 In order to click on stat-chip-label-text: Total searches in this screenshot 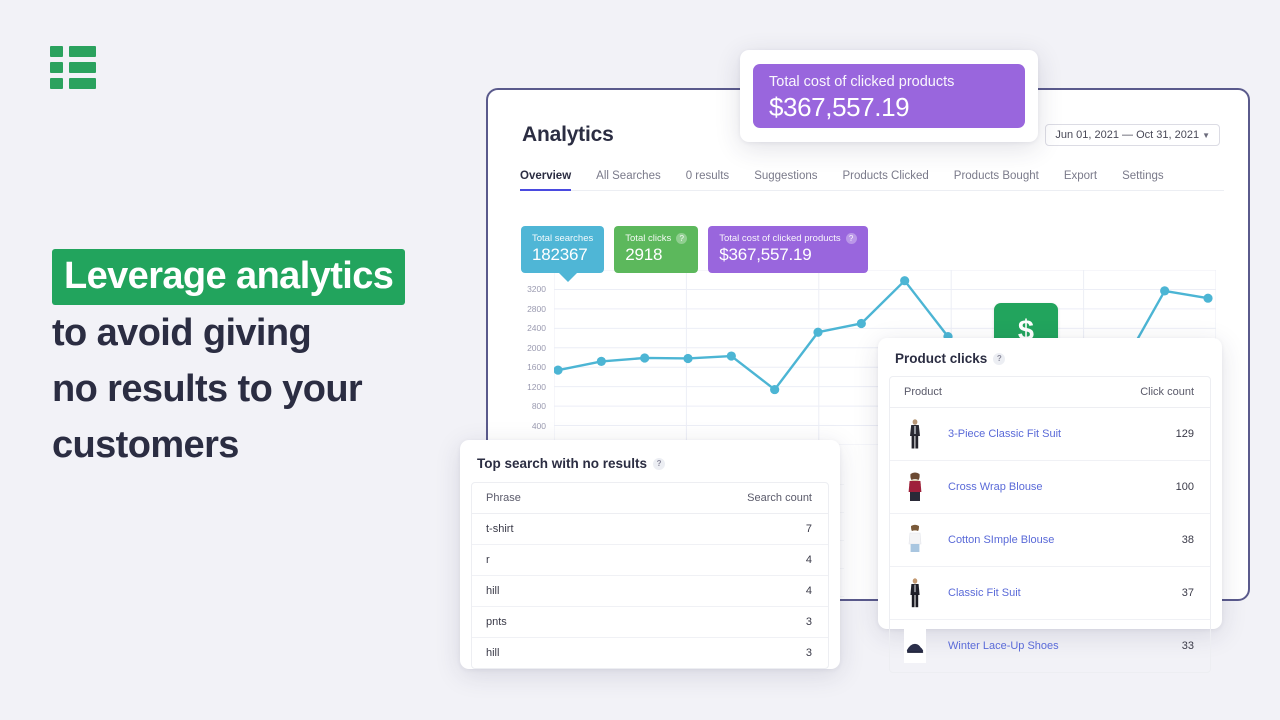, I will do `click(563, 238)`.